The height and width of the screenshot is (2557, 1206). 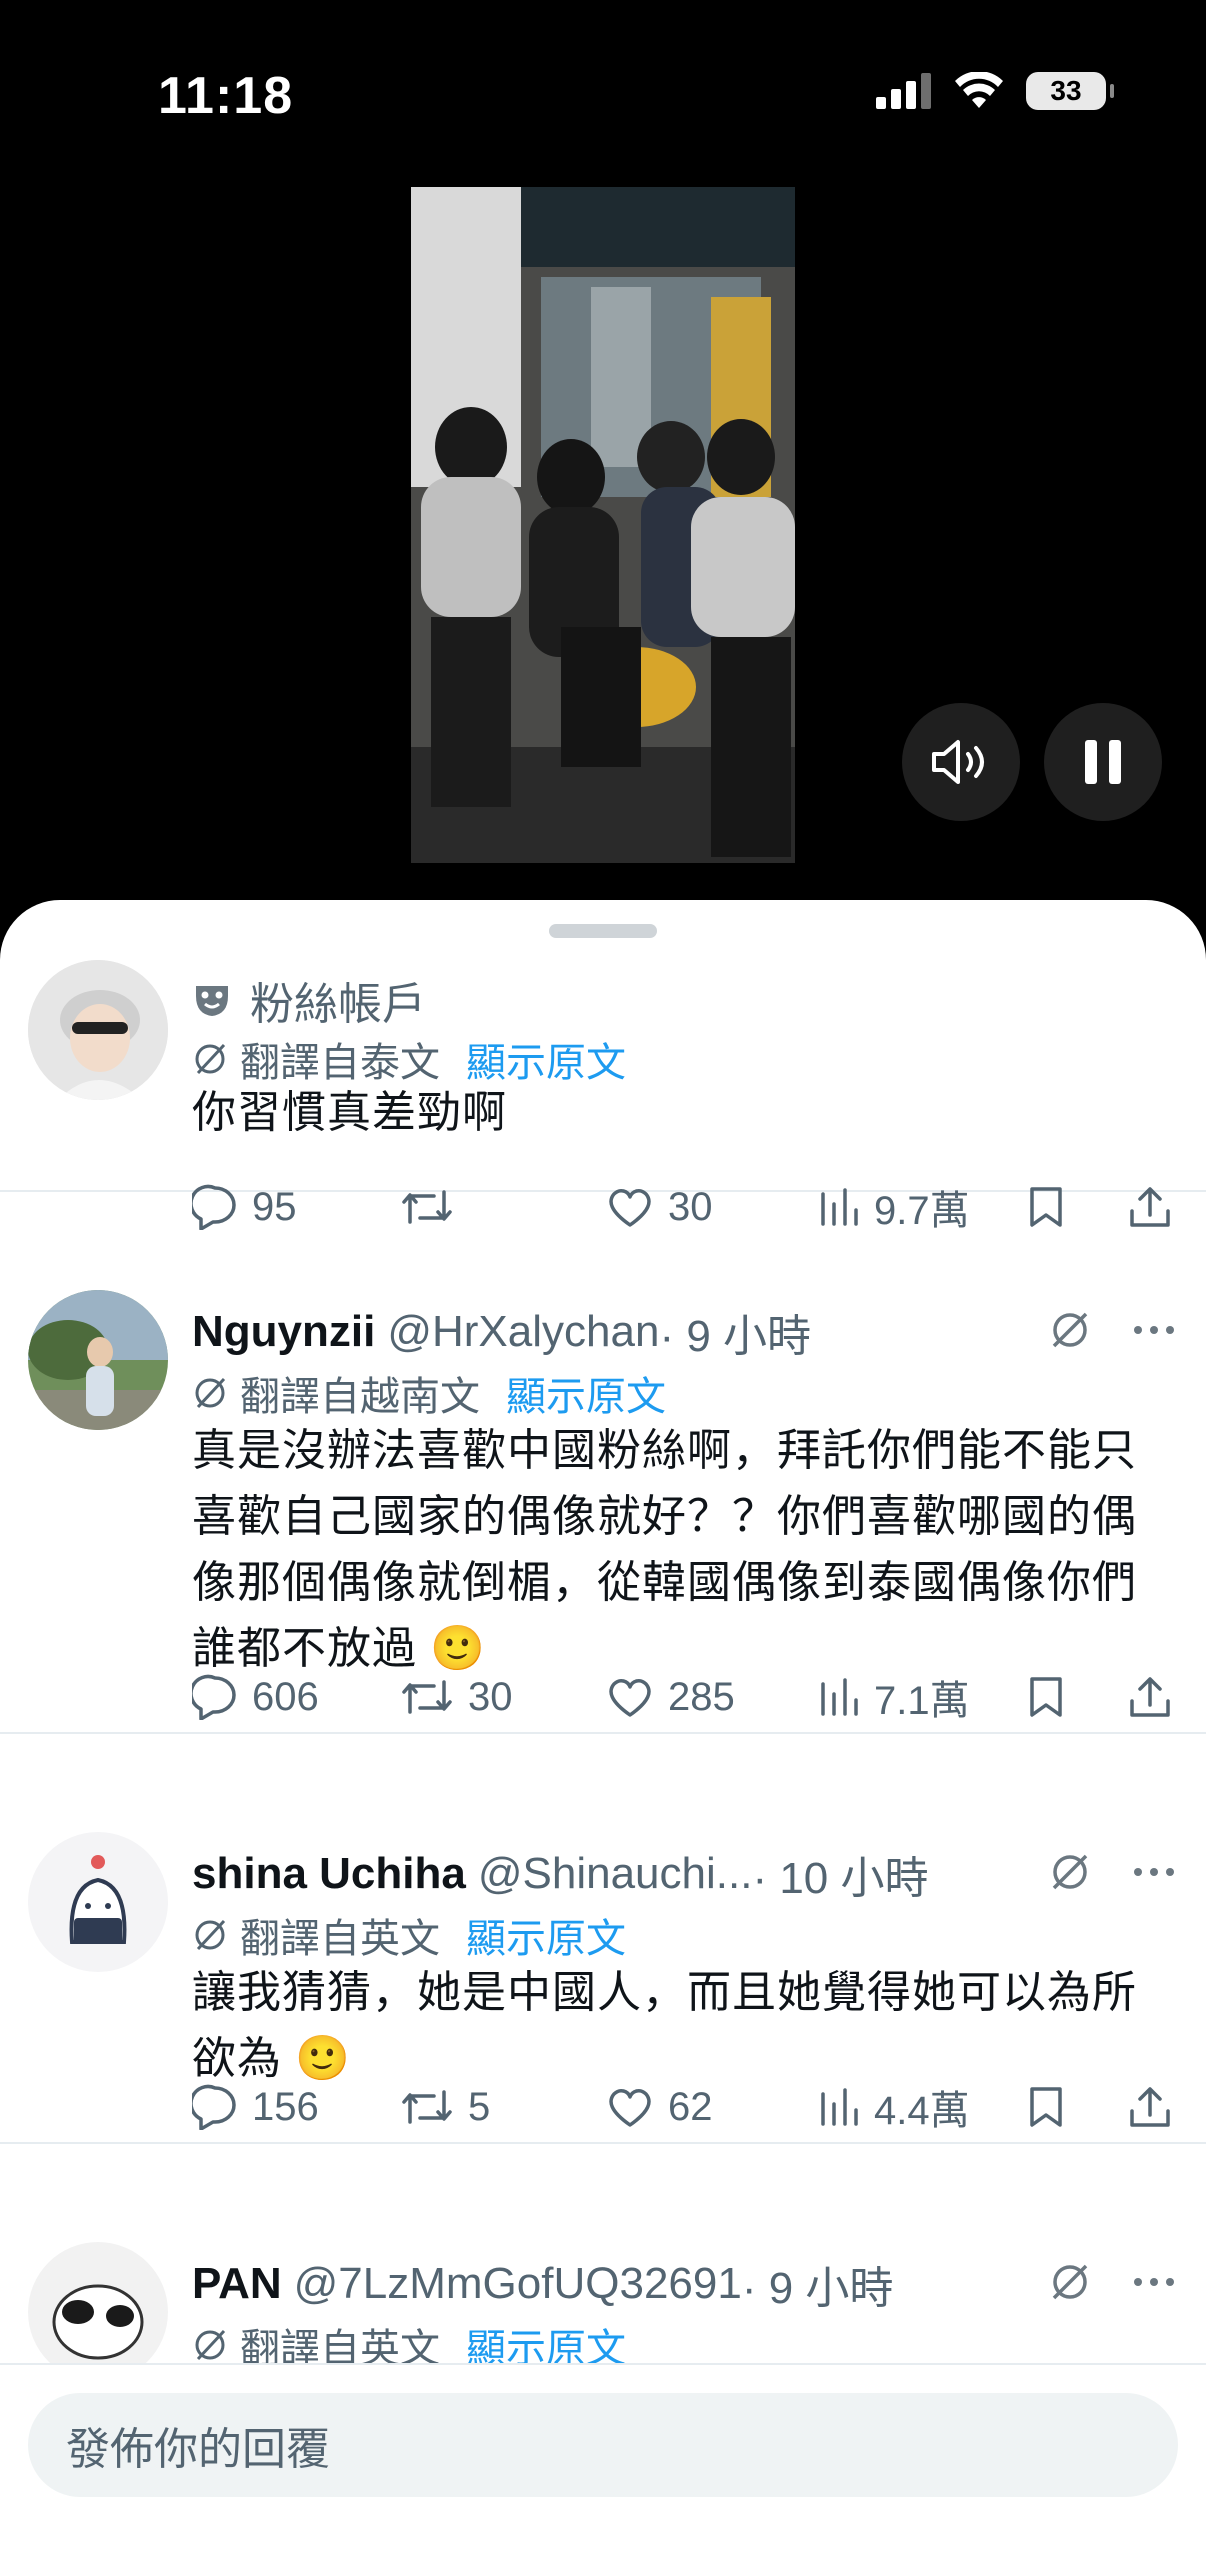 I want to click on reply-count: 95, so click(x=274, y=1206).